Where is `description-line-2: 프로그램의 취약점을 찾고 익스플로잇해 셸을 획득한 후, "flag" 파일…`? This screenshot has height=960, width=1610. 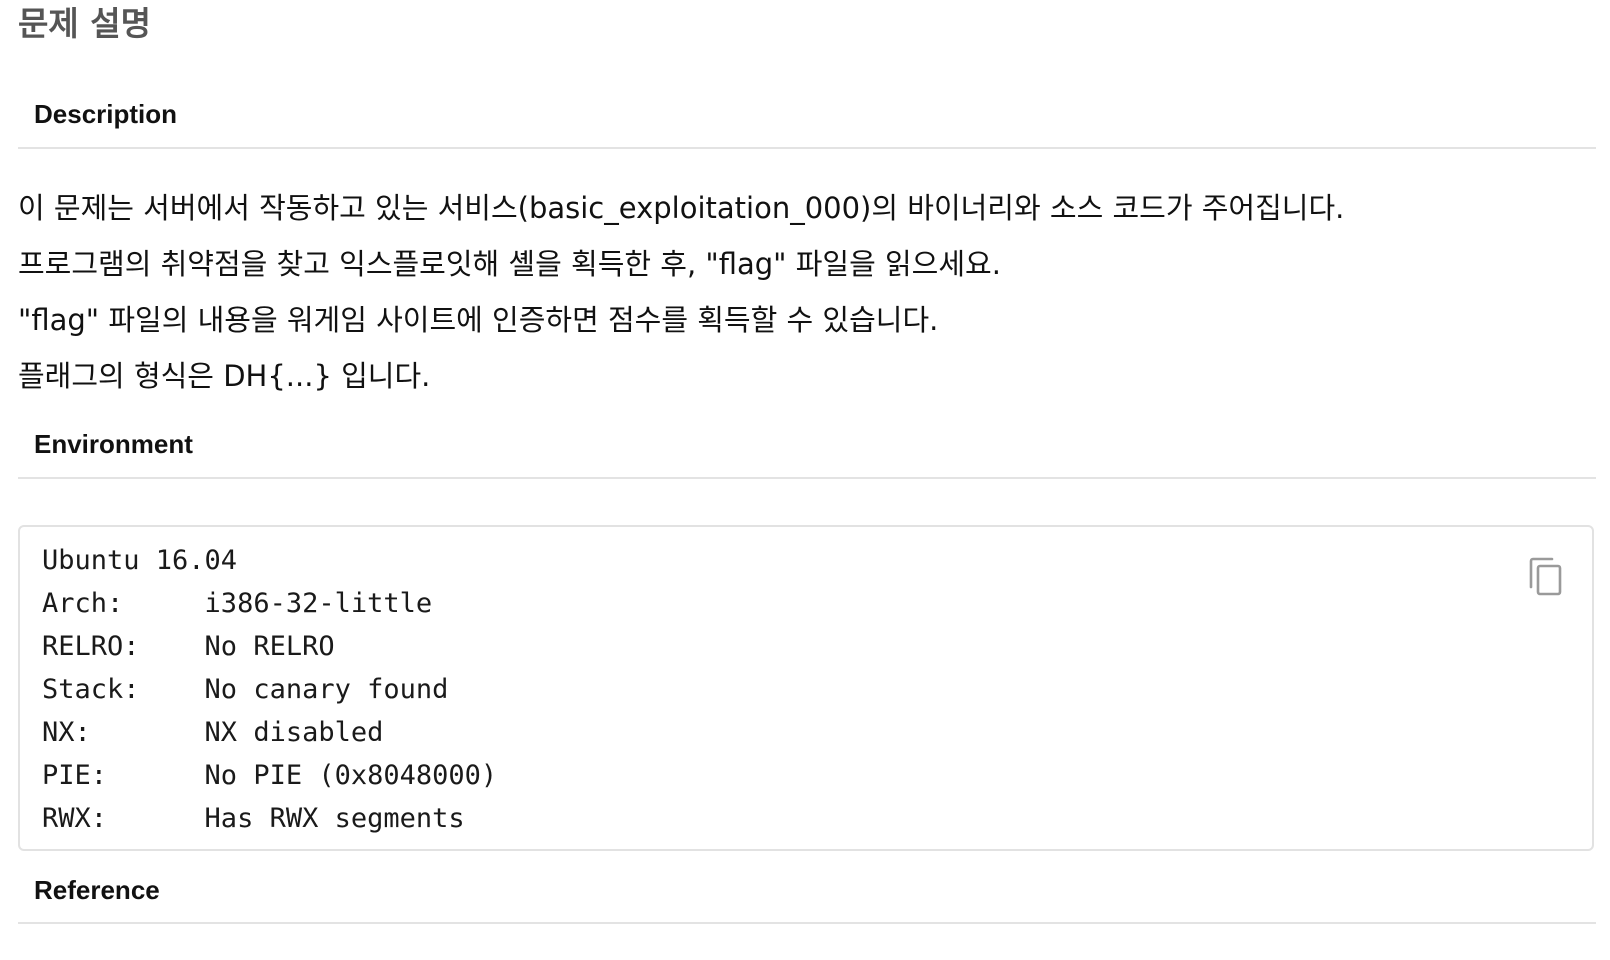 description-line-2: 프로그램의 취약점을 찾고 익스플로잇해 셸을 획득한 후, "flag" 파일… is located at coordinates (509, 264).